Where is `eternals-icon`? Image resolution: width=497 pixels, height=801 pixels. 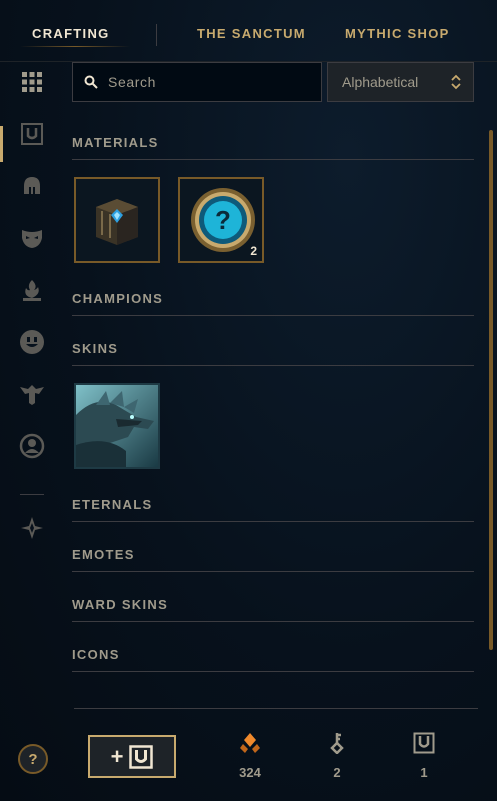 eternals-icon is located at coordinates (32, 528).